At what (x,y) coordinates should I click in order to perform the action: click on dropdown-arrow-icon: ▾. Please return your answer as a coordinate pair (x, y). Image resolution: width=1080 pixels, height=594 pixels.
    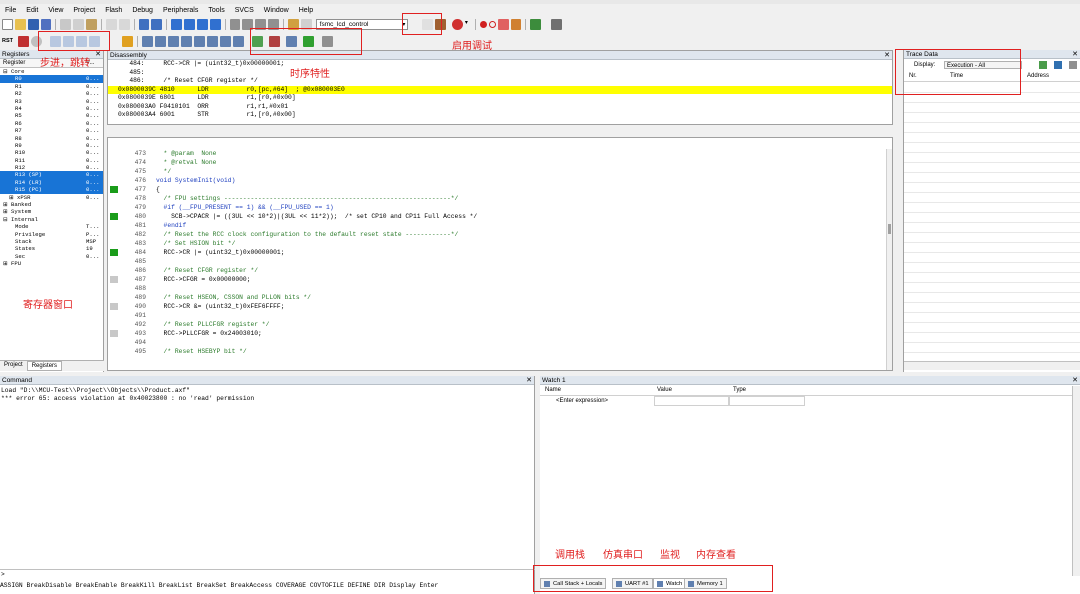
    Looking at the image, I should click on (468, 24).